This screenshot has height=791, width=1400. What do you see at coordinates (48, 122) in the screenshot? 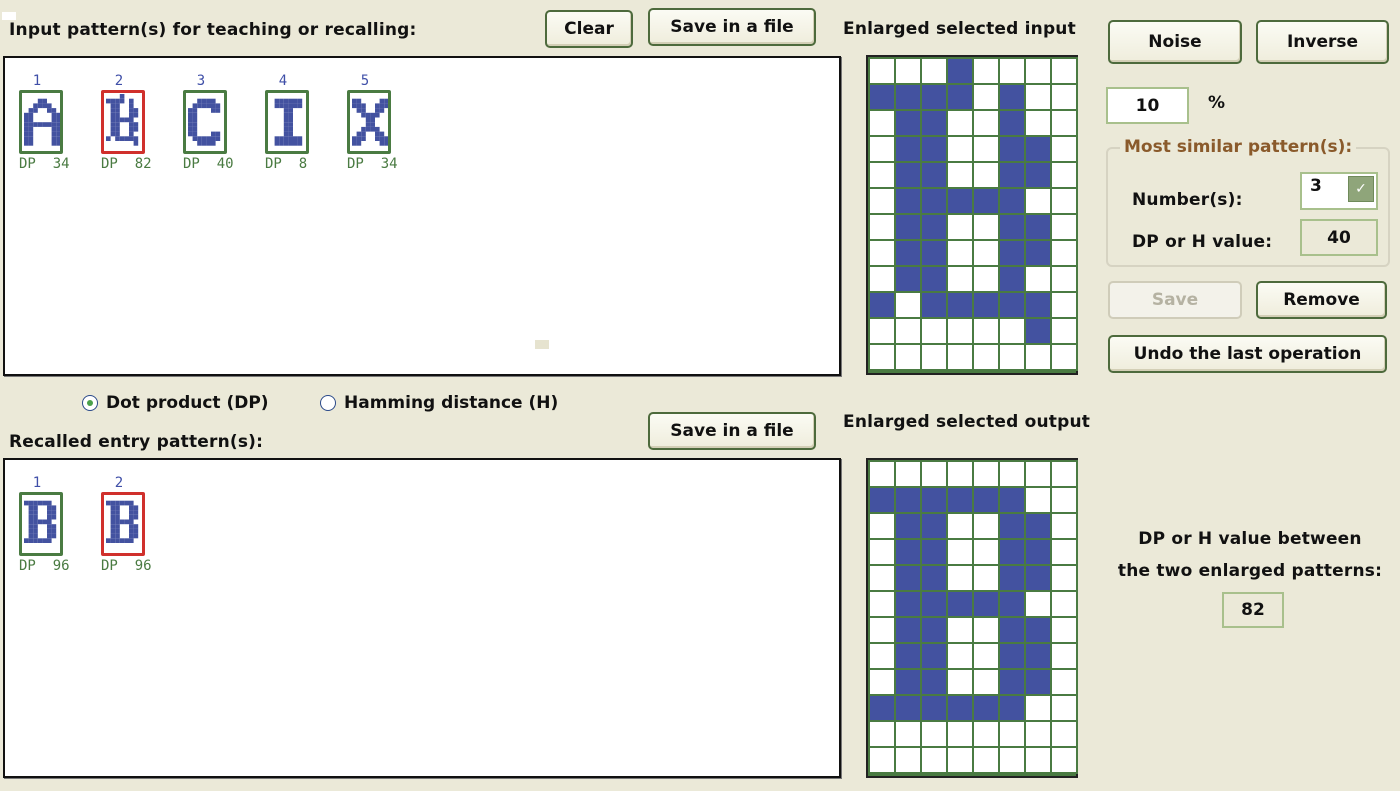
I see `input-pattern-thumbnail: 1 DP 34` at bounding box center [48, 122].